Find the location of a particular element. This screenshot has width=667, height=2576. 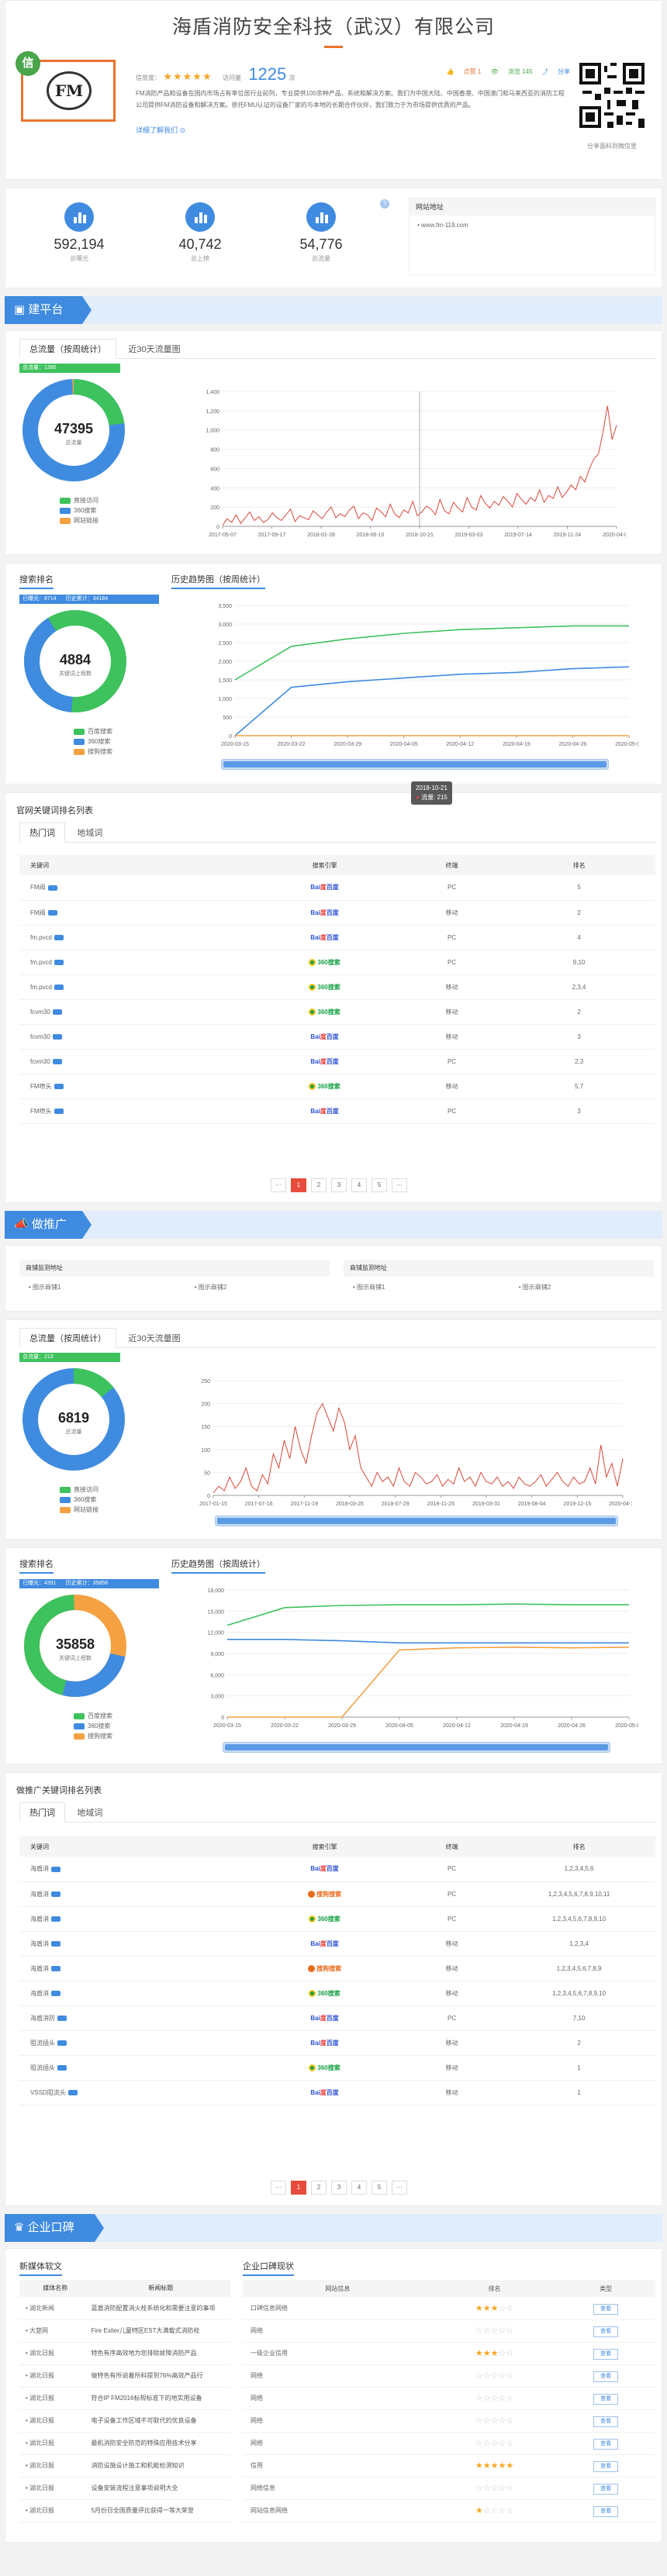

table-row: 阻流插头 Bai度百度 移动 2 is located at coordinates (337, 2043).